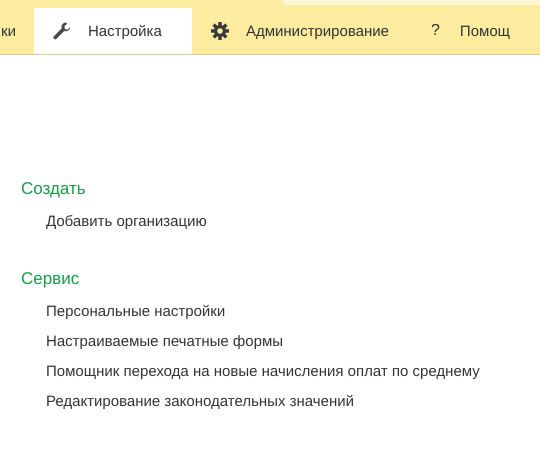  Describe the element at coordinates (62, 31) in the screenshot. I see `wrench-icon` at that location.